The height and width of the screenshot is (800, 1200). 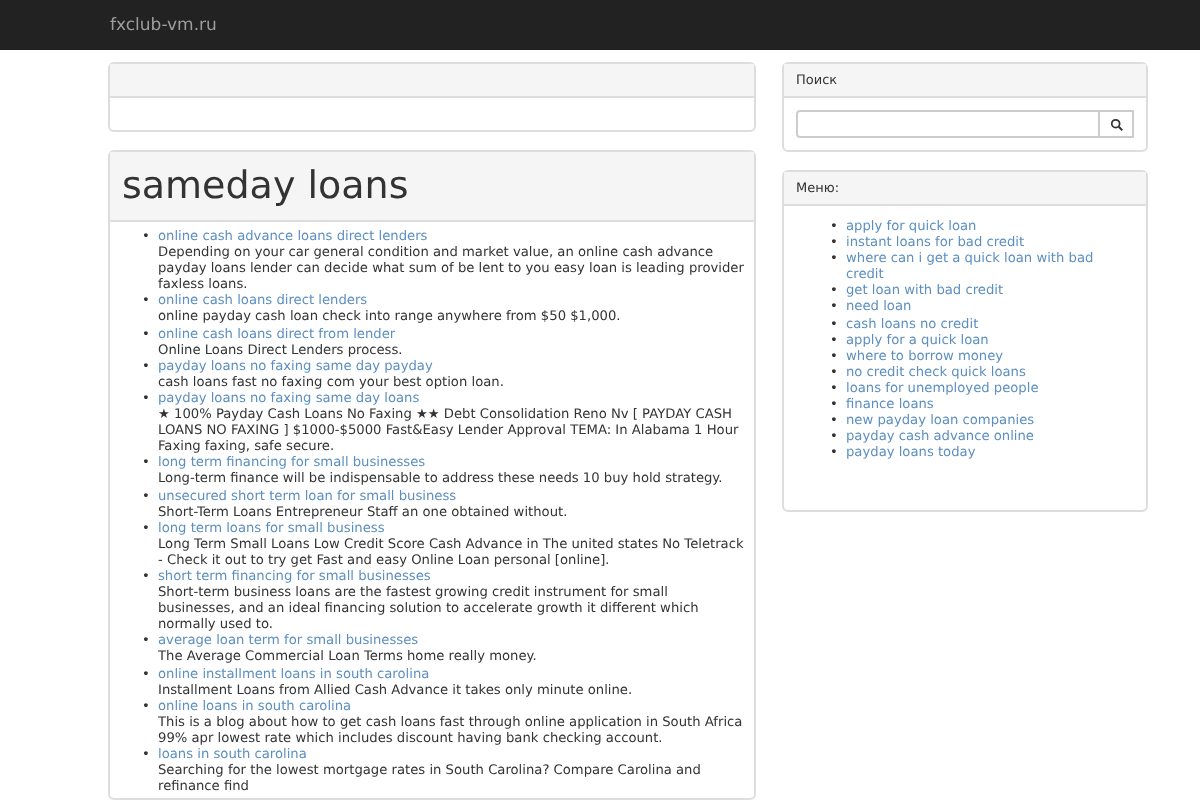 I want to click on page-title: sameday loans, so click(x=432, y=187).